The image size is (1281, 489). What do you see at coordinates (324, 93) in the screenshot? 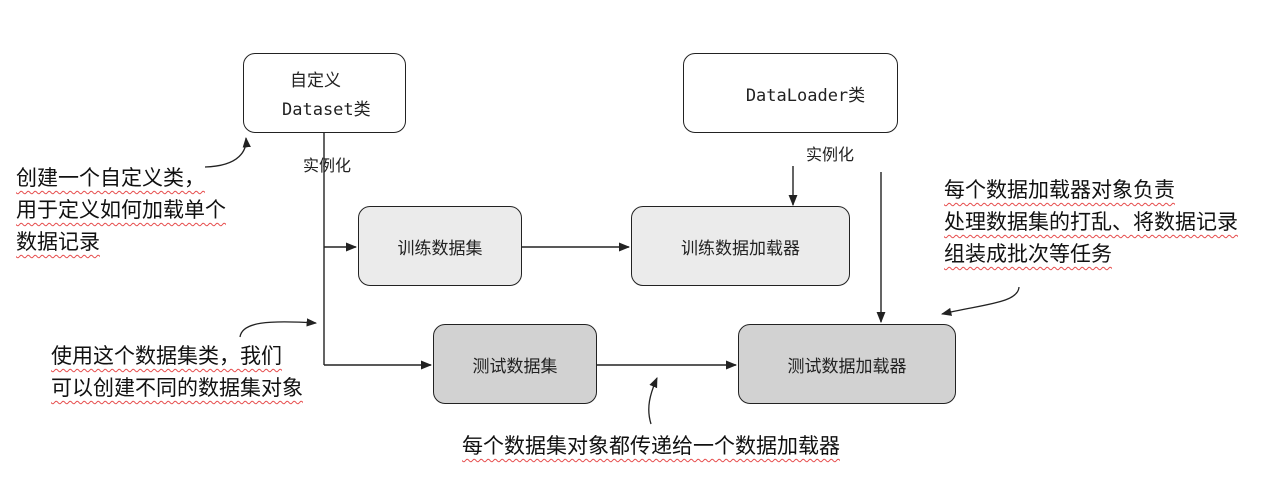
I see `custom-dataset-class-box: 自定义 Dataset类` at bounding box center [324, 93].